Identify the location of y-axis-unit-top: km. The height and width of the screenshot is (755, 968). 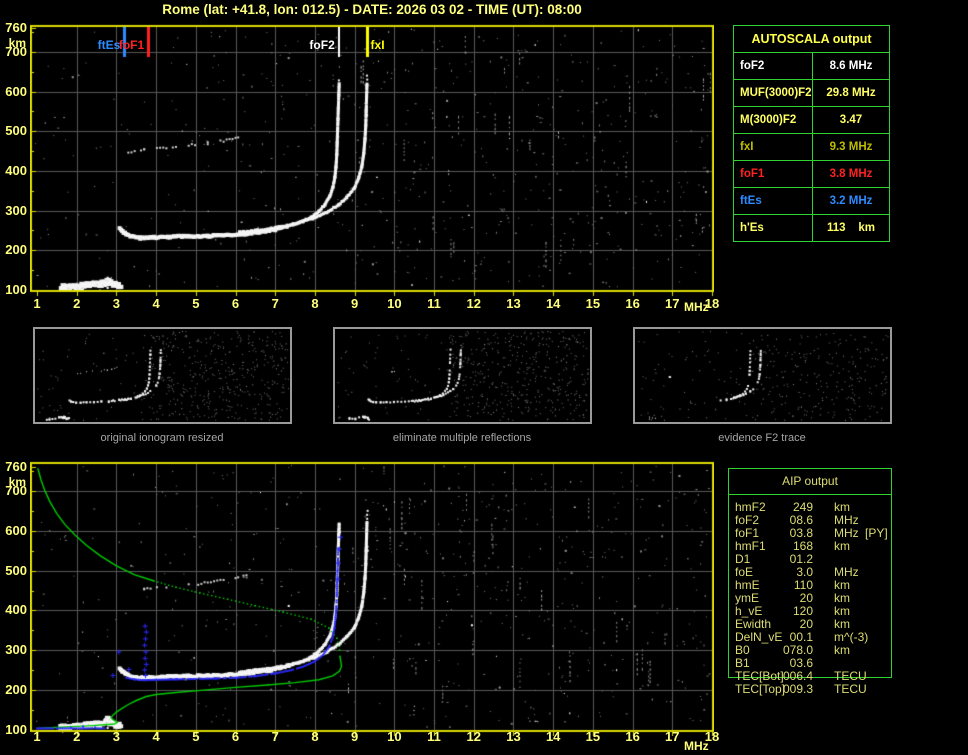
(17, 43).